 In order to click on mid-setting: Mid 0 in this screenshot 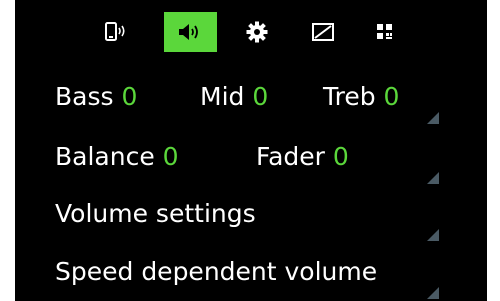, I will do `click(234, 97)`.